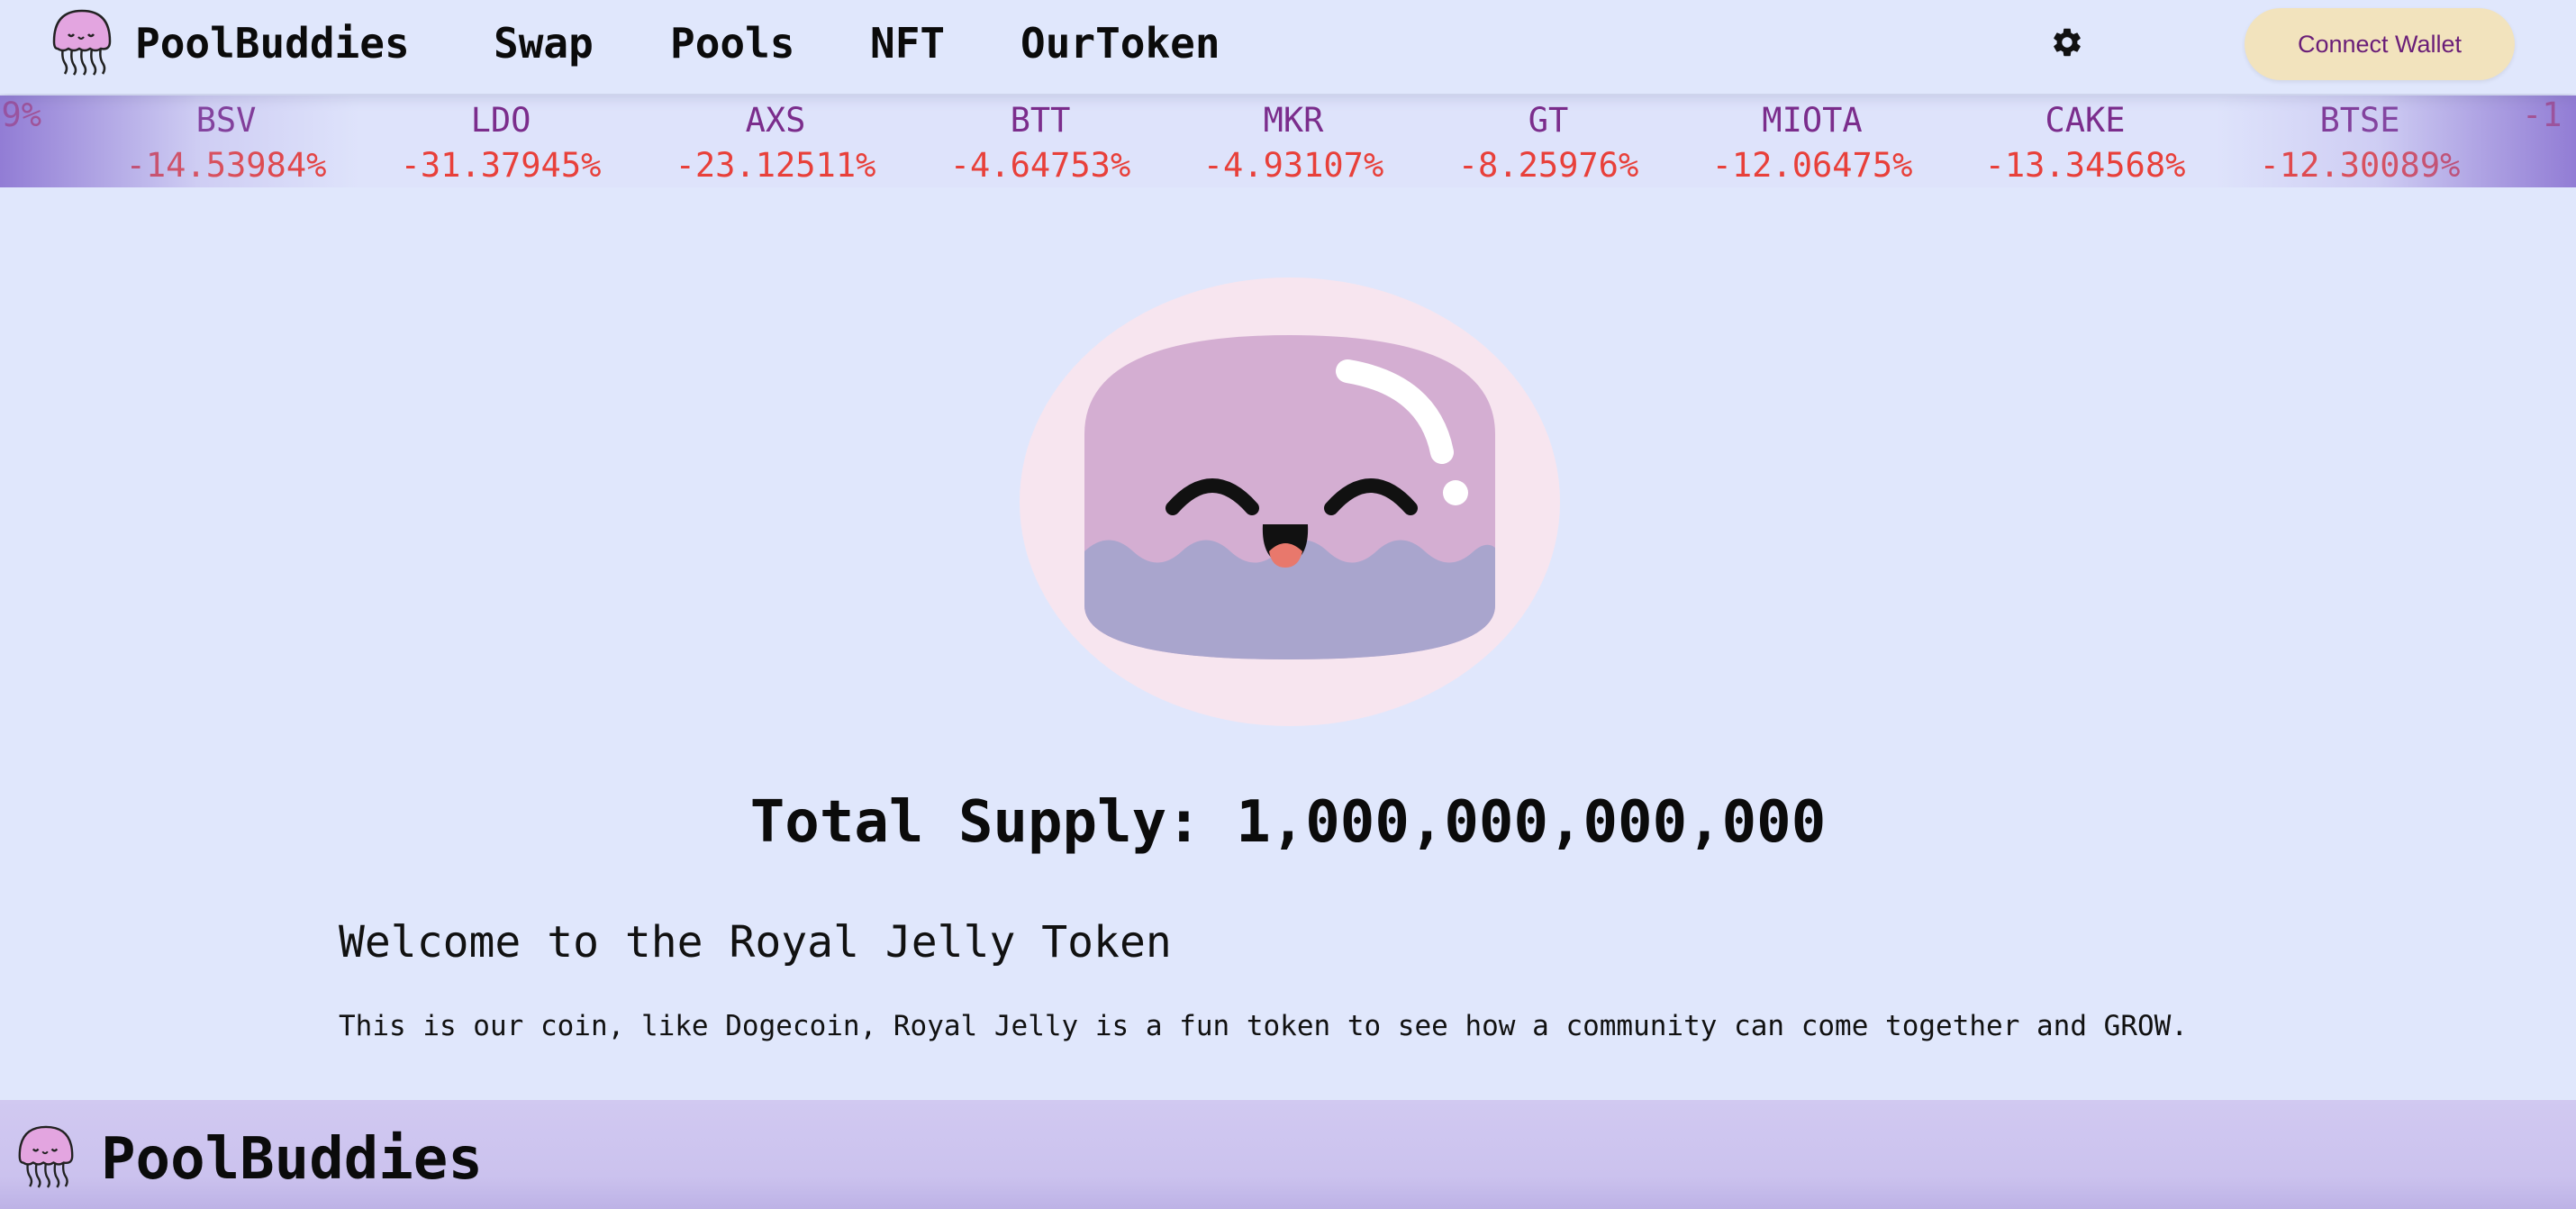 The width and height of the screenshot is (2576, 1209). Describe the element at coordinates (732, 43) in the screenshot. I see `nav-pools: Pools` at that location.